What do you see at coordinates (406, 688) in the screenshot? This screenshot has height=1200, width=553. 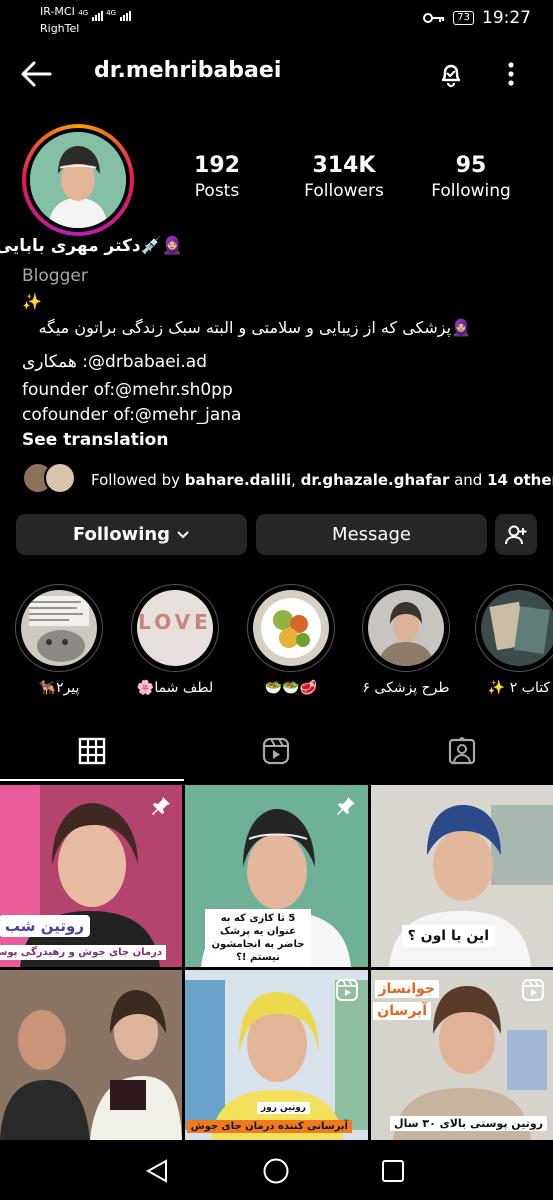 I see `highlight-4-label: طرح پزشکی ۶` at bounding box center [406, 688].